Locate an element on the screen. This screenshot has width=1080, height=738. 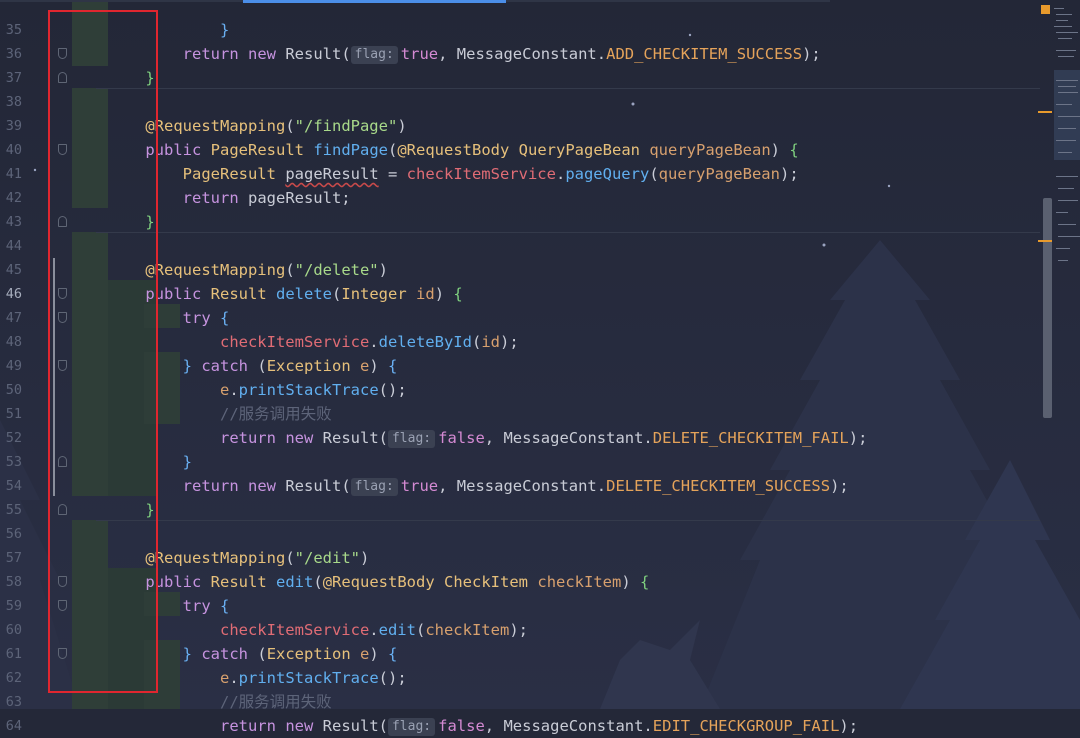
line-number: 49 is located at coordinates (11, 366).